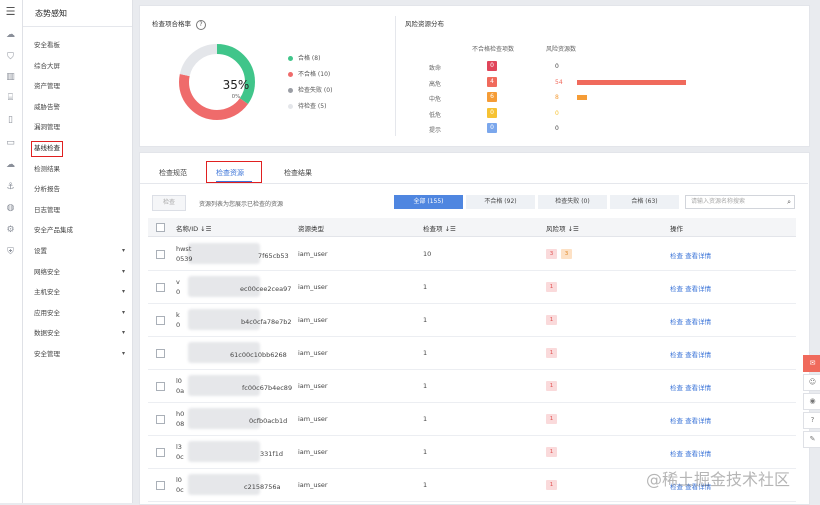 Image resolution: width=820 pixels, height=505 pixels. What do you see at coordinates (395, 76) in the screenshot?
I see `card-divider` at bounding box center [395, 76].